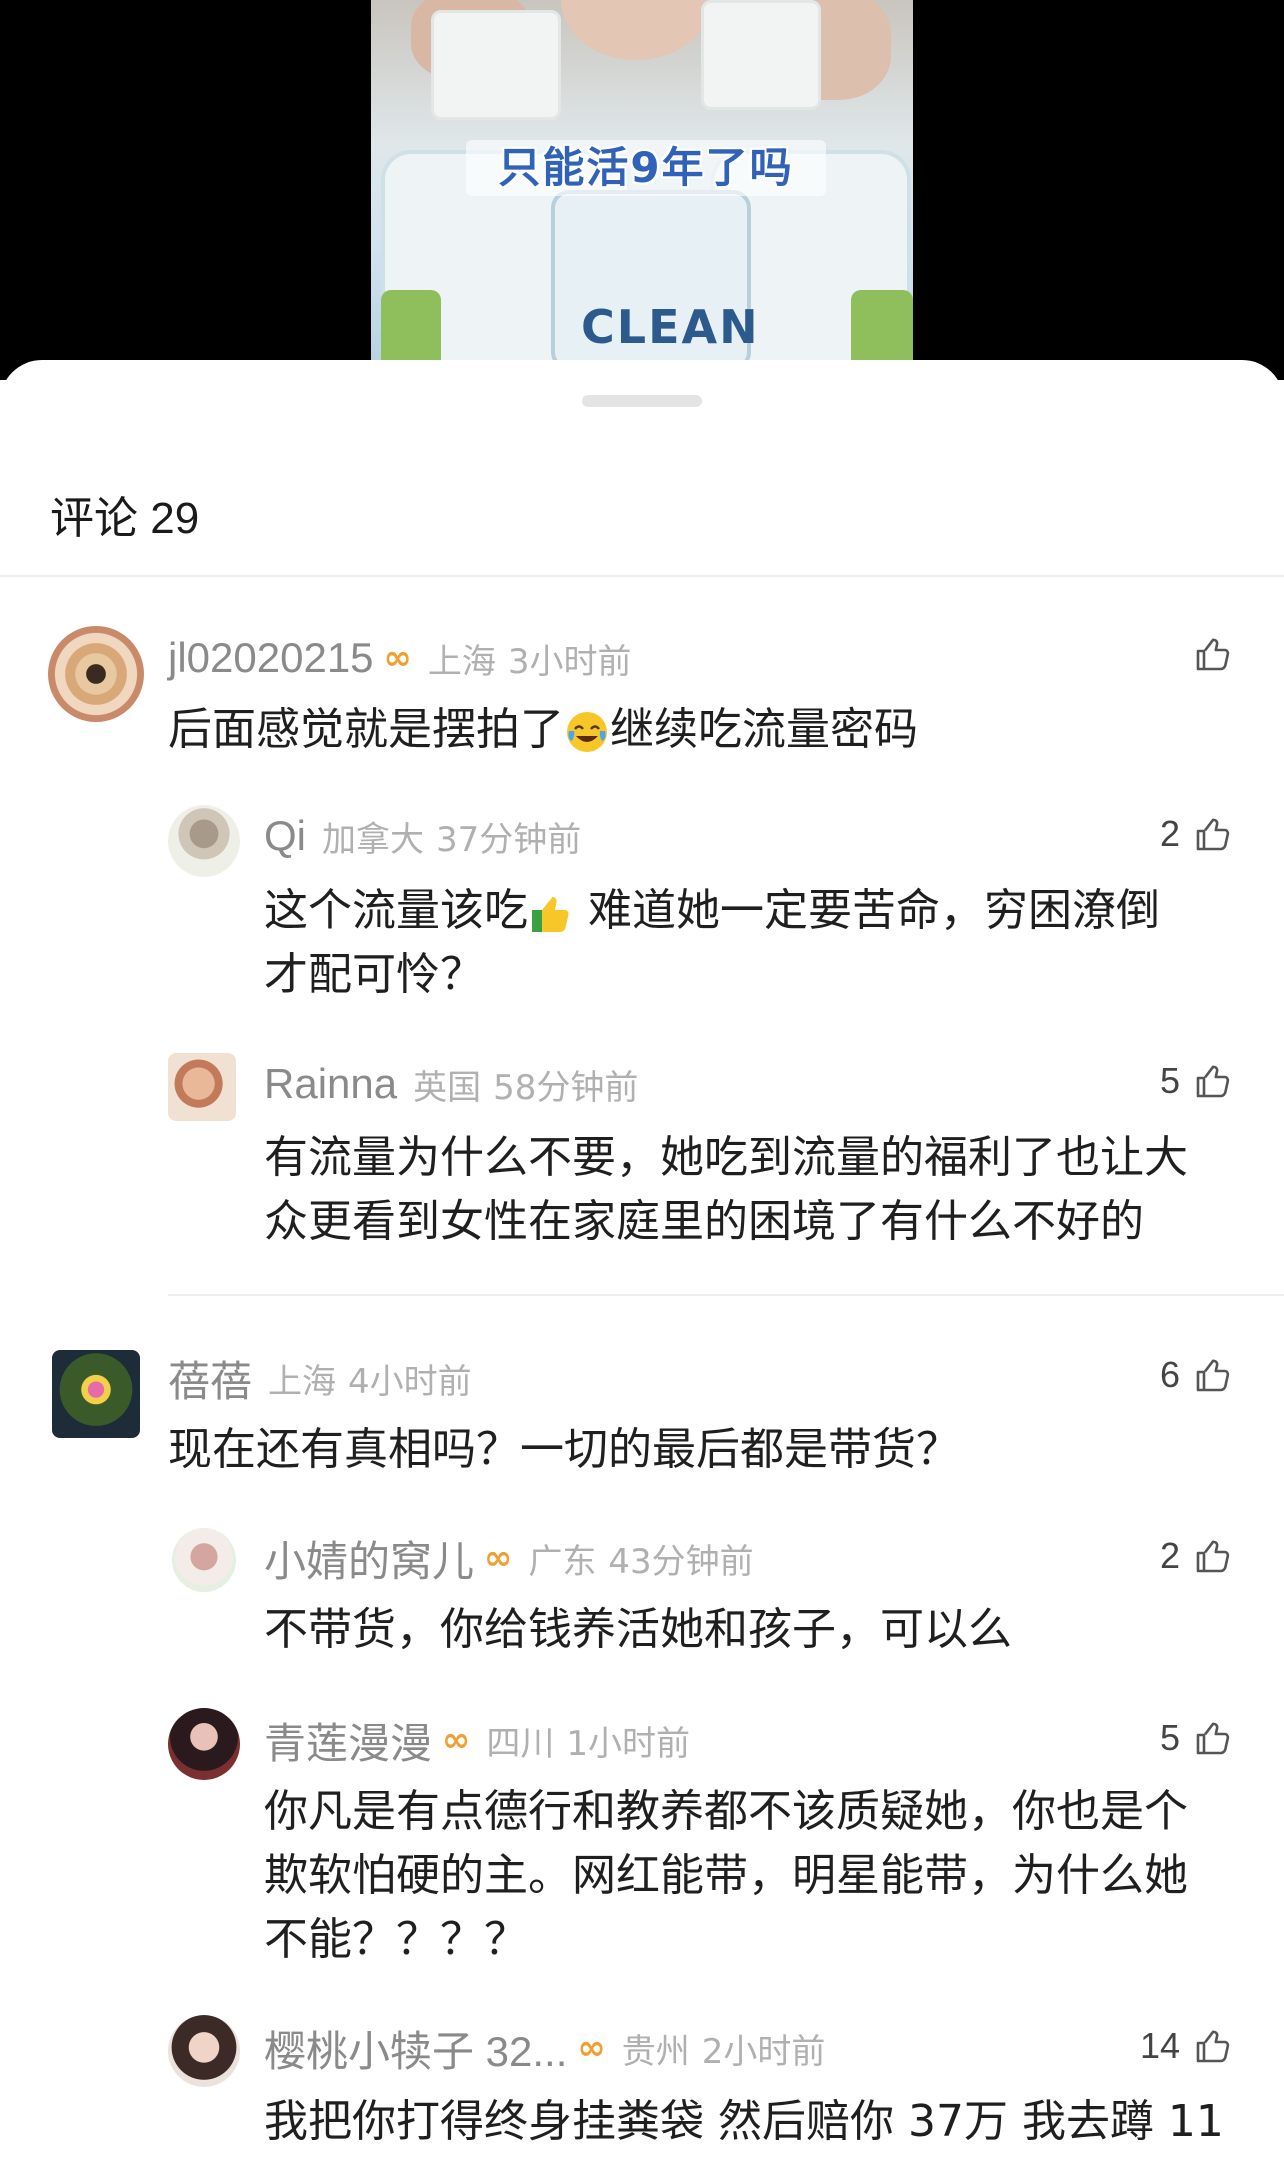  What do you see at coordinates (646, 168) in the screenshot?
I see `video-caption: 只能活9年了吗` at bounding box center [646, 168].